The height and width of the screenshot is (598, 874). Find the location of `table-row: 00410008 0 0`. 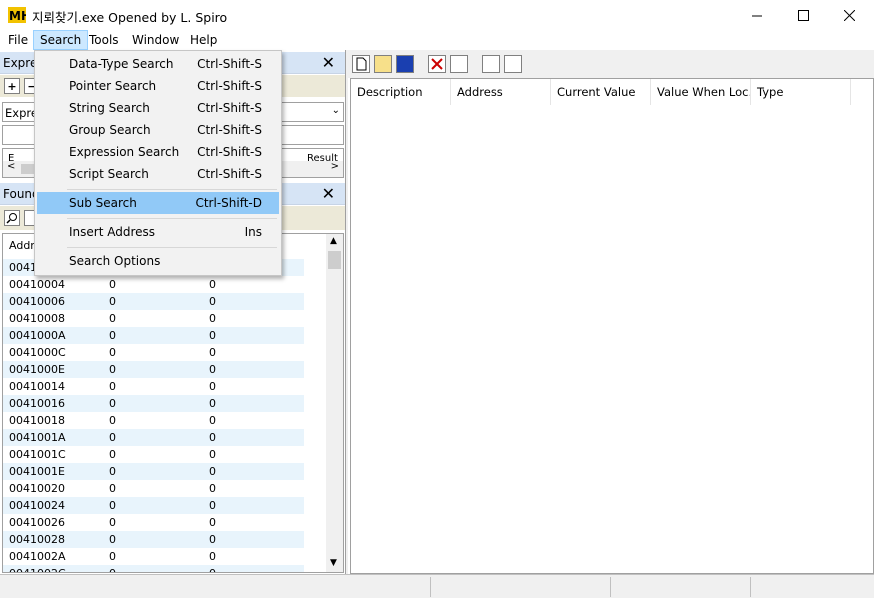

table-row: 00410008 0 0 is located at coordinates (153, 318).